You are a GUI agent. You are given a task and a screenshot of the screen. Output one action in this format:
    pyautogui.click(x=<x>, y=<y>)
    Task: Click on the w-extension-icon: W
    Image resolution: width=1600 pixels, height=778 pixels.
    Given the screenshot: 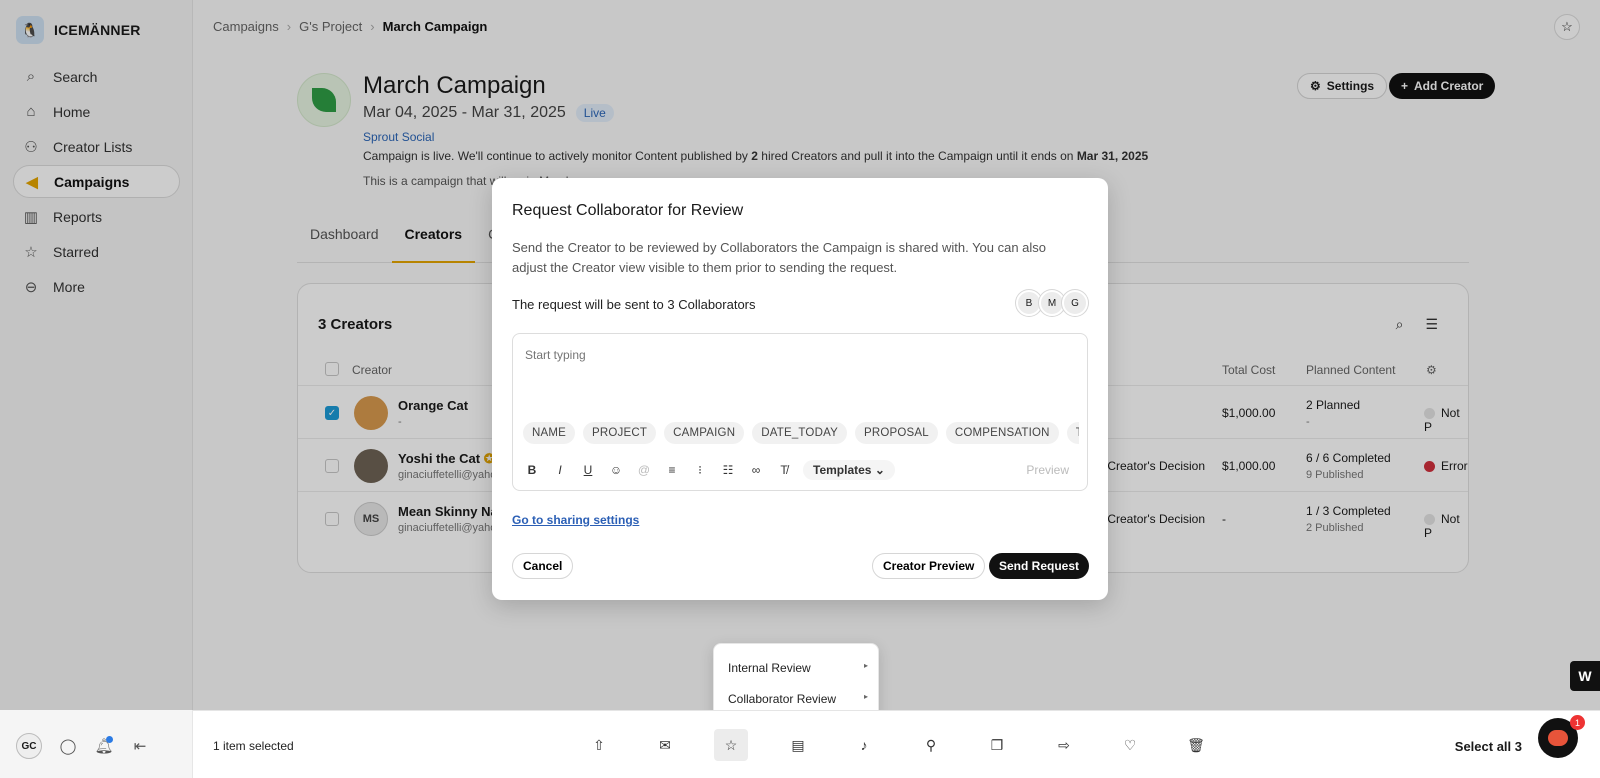 What is the action you would take?
    pyautogui.click(x=1585, y=676)
    